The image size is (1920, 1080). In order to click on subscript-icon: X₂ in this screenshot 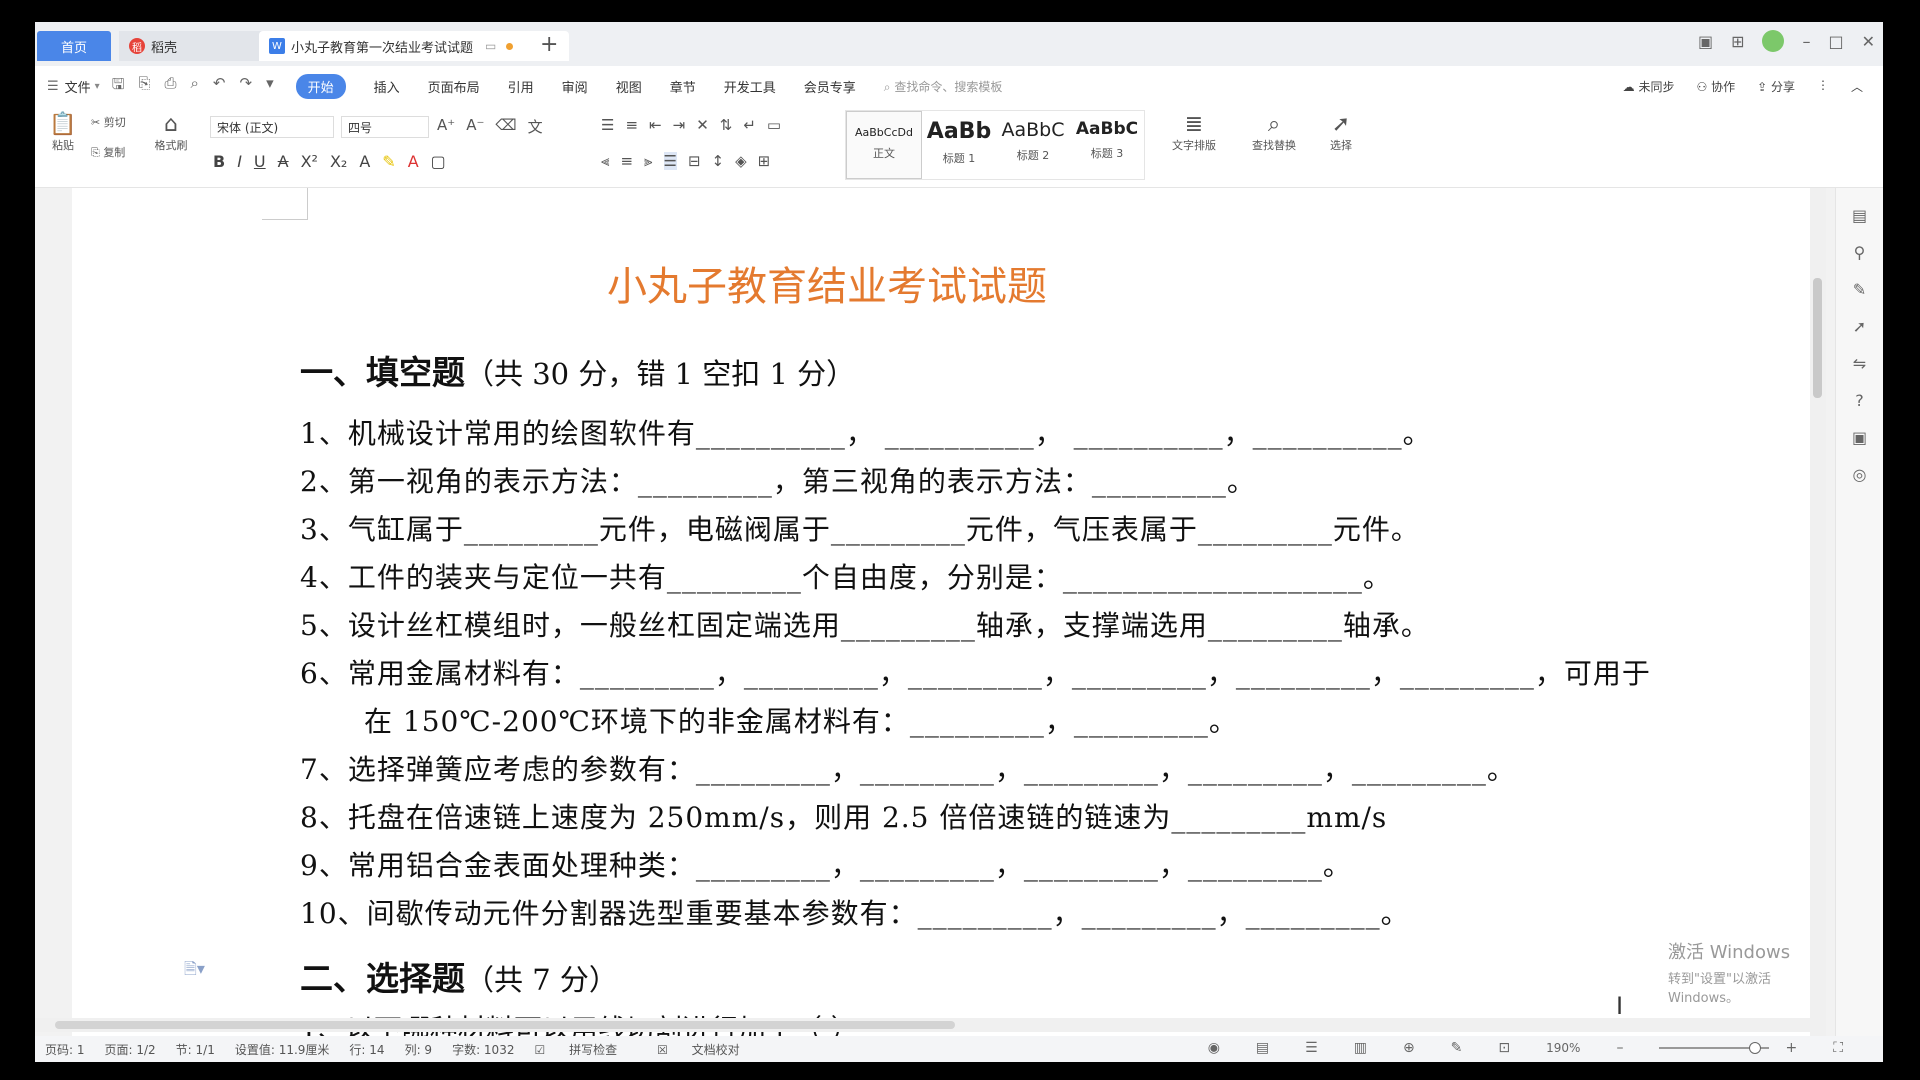, I will do `click(338, 161)`.